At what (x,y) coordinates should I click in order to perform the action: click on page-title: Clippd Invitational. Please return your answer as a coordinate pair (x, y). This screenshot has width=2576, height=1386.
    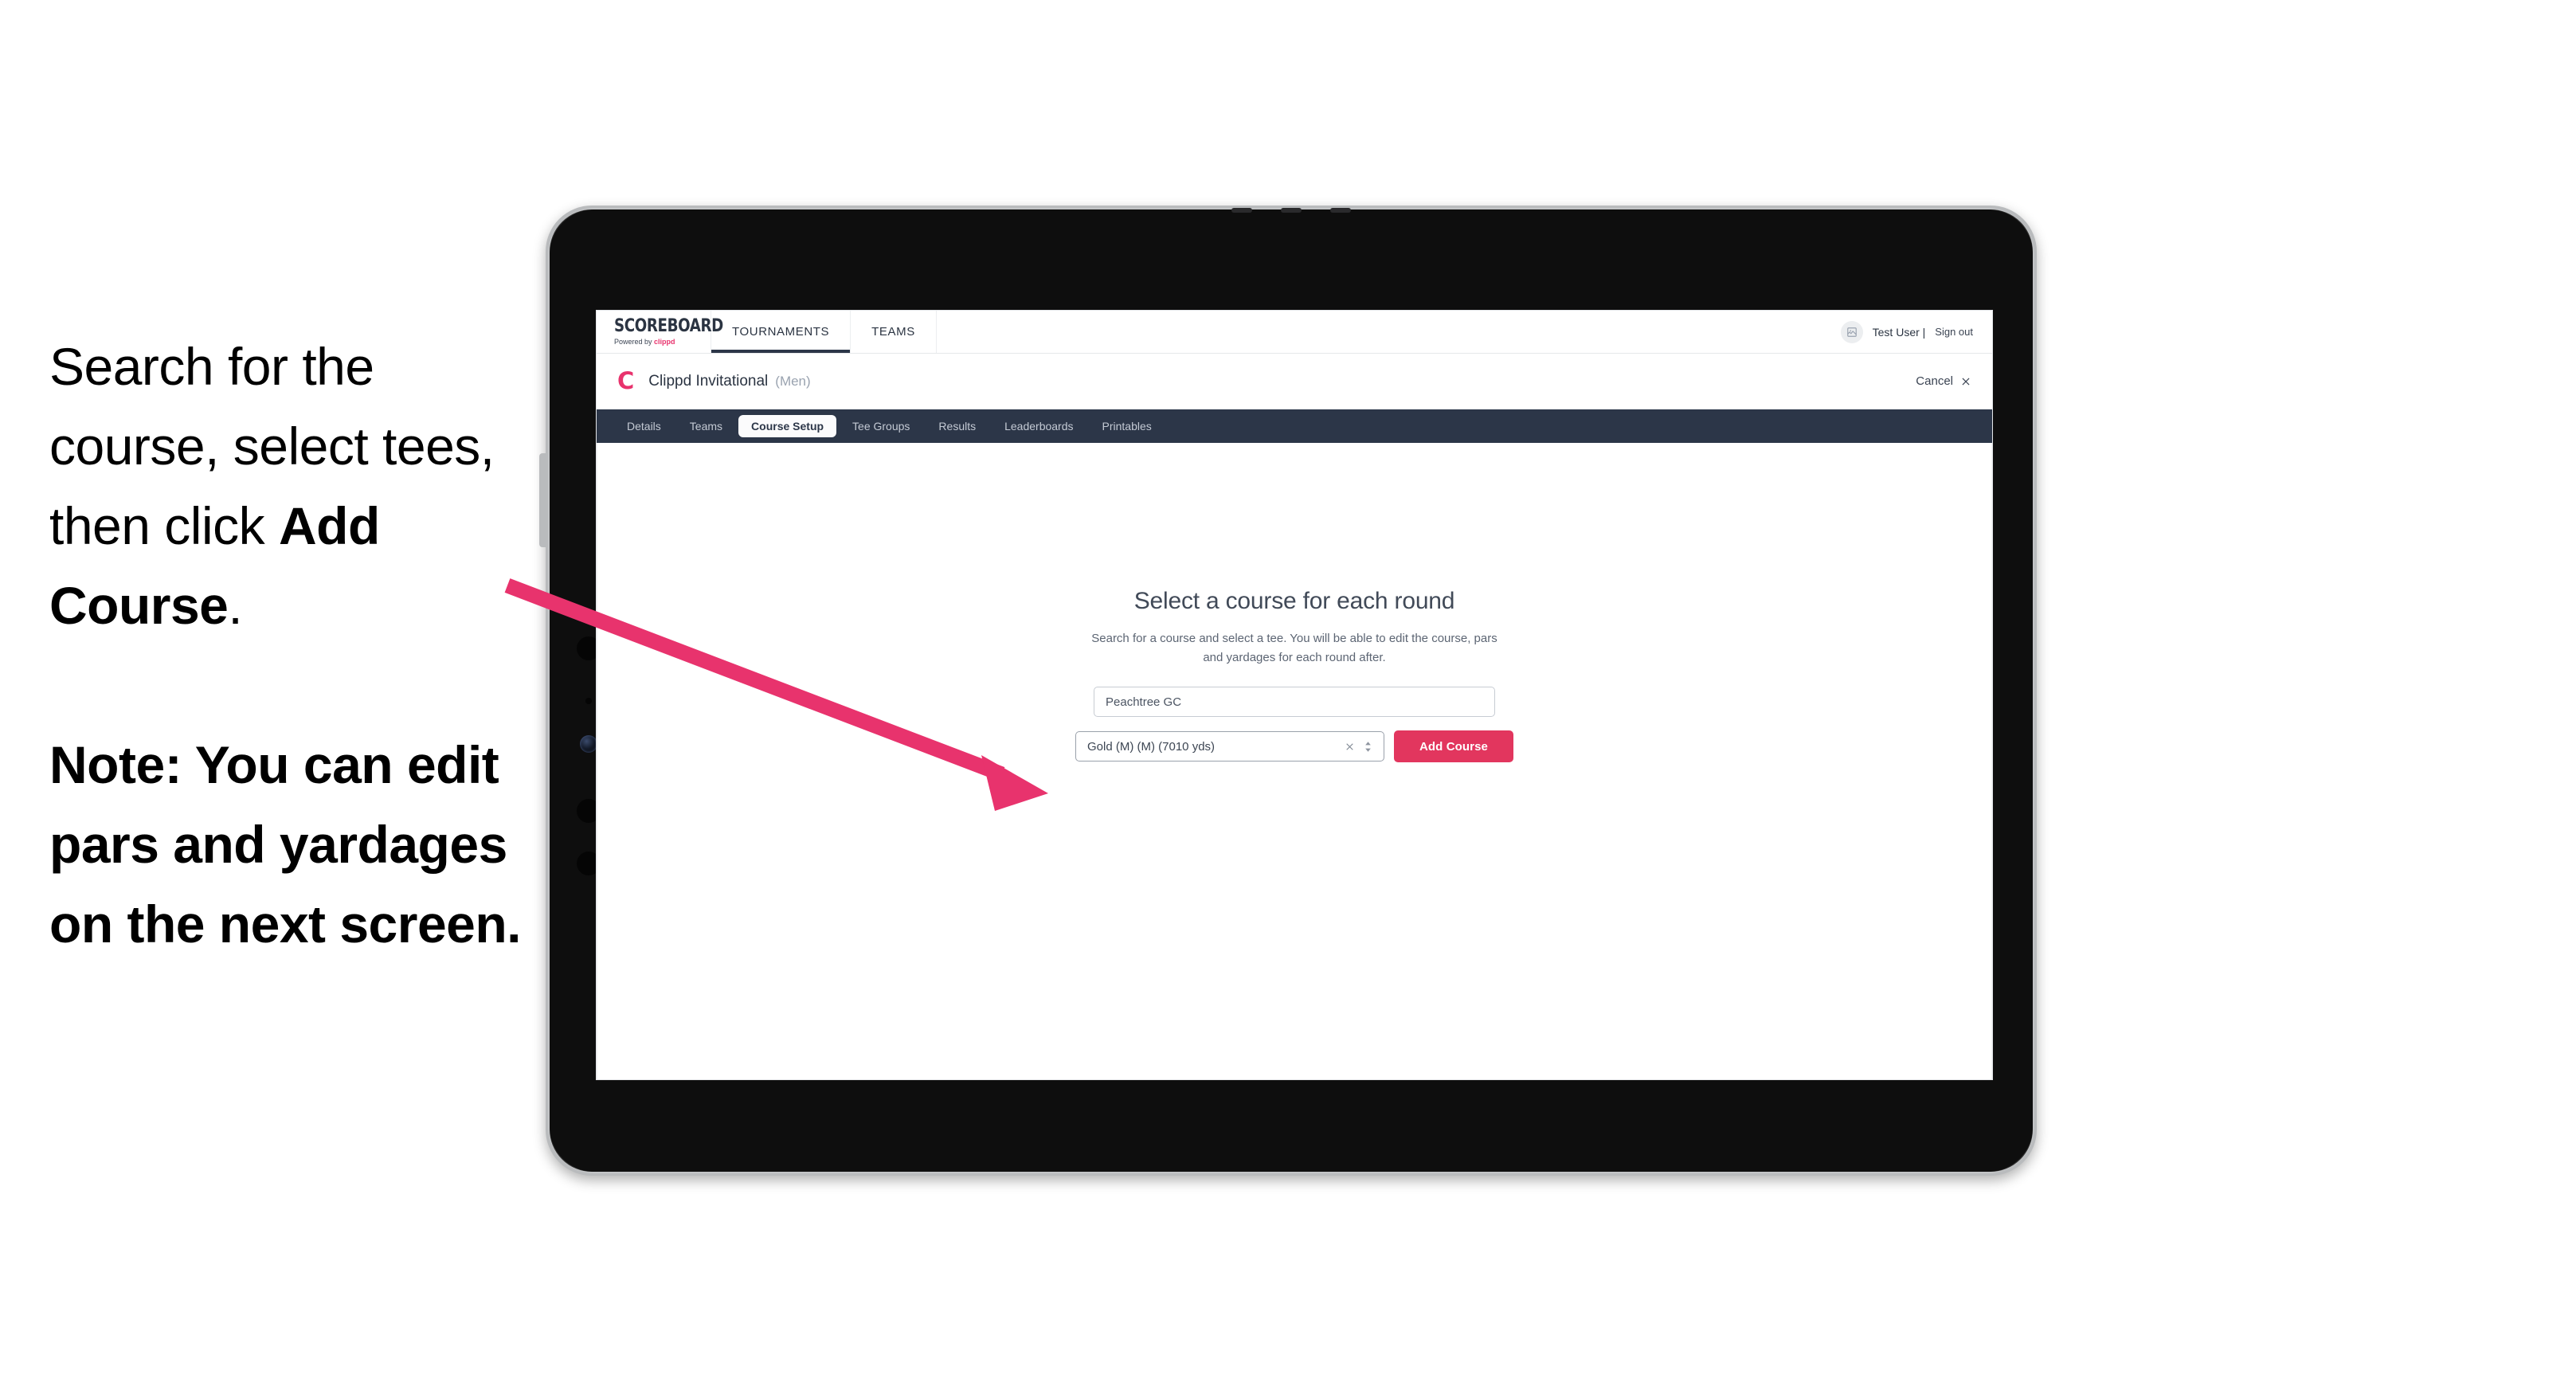
    Looking at the image, I should click on (708, 381).